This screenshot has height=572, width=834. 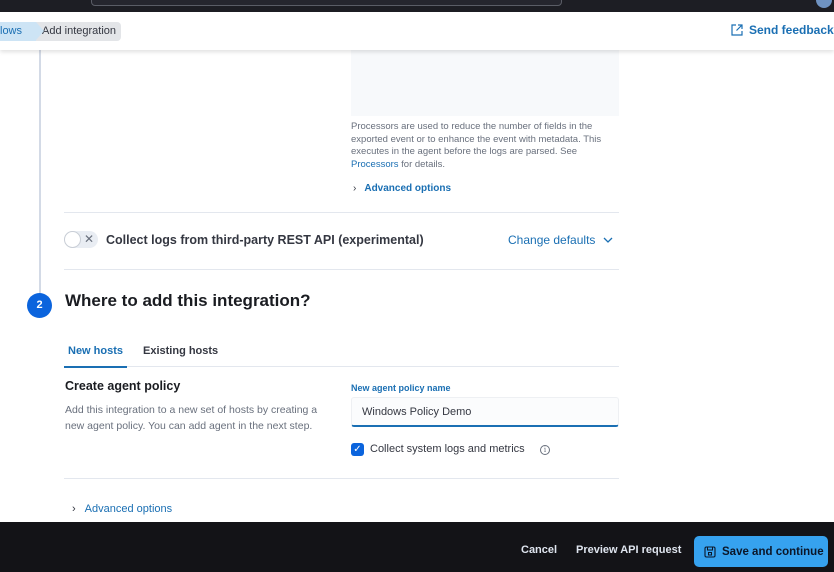 I want to click on step-number-badge: 2, so click(x=39, y=305).